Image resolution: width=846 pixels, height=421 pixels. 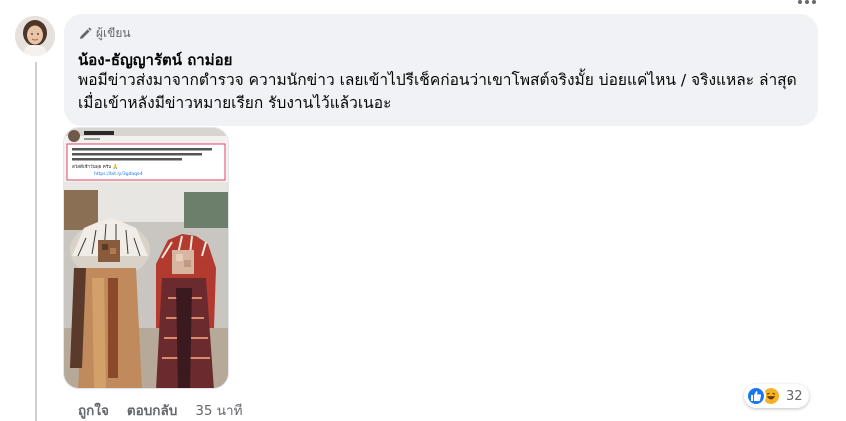 I want to click on like-icon, so click(x=756, y=396).